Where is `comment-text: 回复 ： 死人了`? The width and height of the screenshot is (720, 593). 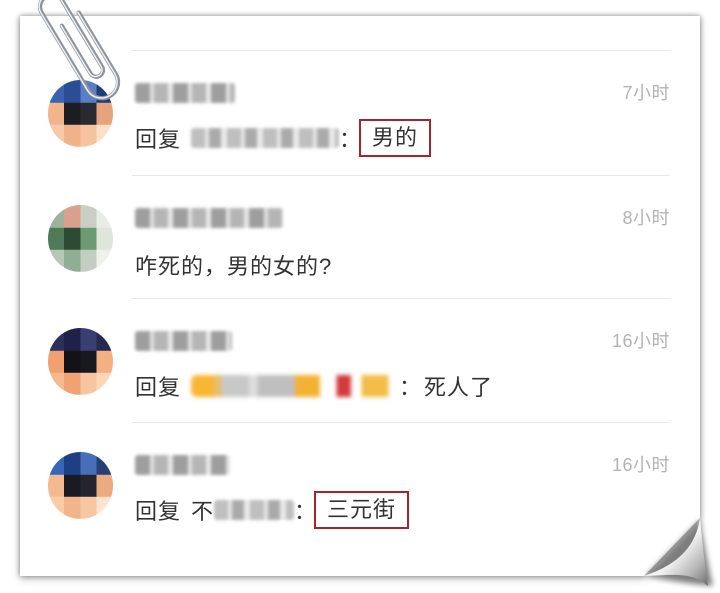 comment-text: 回复 ： 死人了 is located at coordinates (314, 386).